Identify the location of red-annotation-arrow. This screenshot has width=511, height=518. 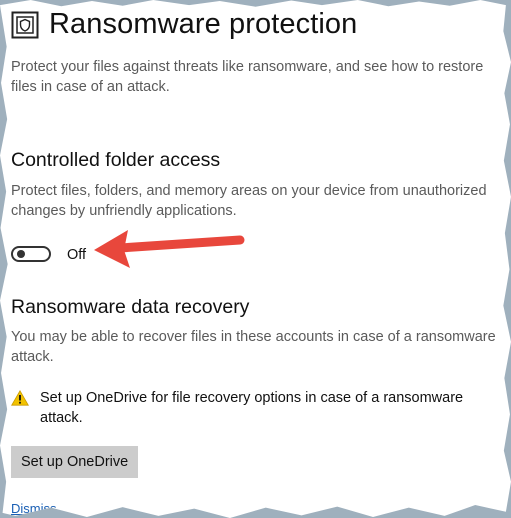
(169, 249).